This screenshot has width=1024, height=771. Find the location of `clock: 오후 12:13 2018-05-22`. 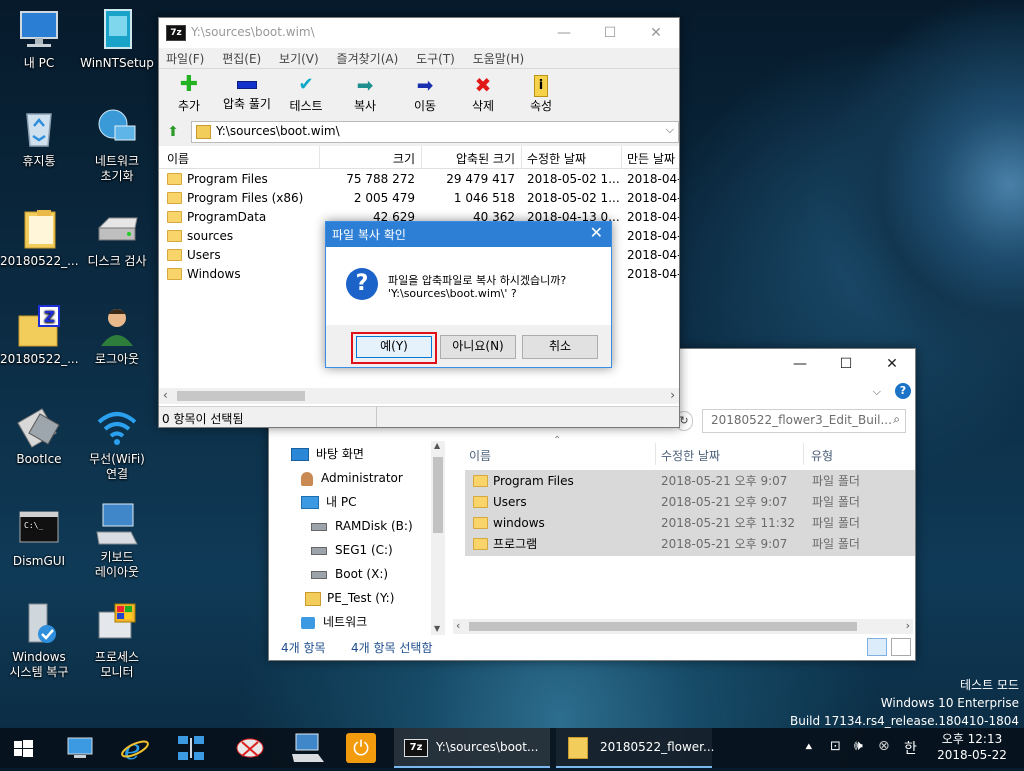

clock: 오후 12:13 2018-05-22 is located at coordinates (972, 747).